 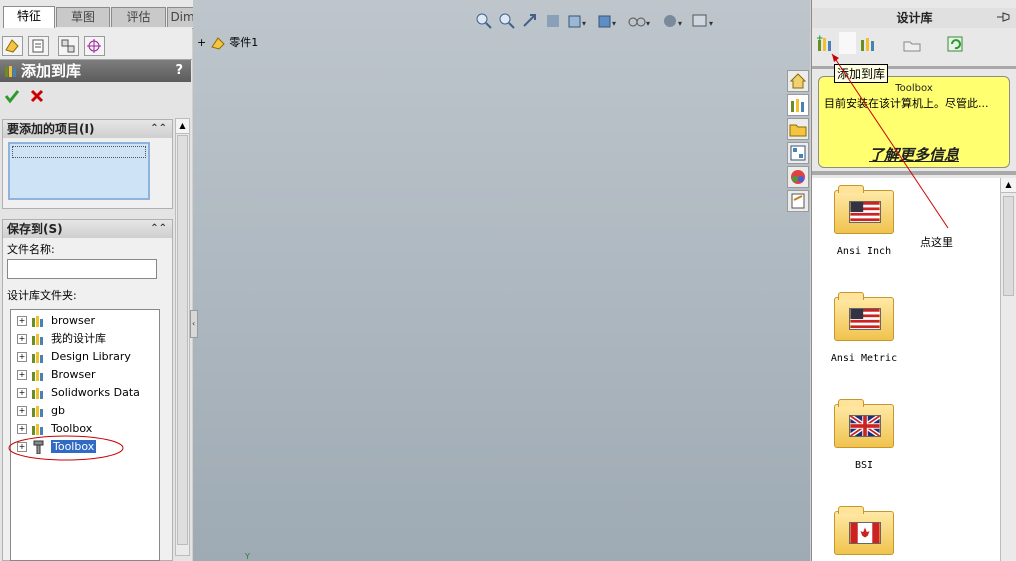 I want to click on tree-item-gb: + gb, so click(x=41, y=410).